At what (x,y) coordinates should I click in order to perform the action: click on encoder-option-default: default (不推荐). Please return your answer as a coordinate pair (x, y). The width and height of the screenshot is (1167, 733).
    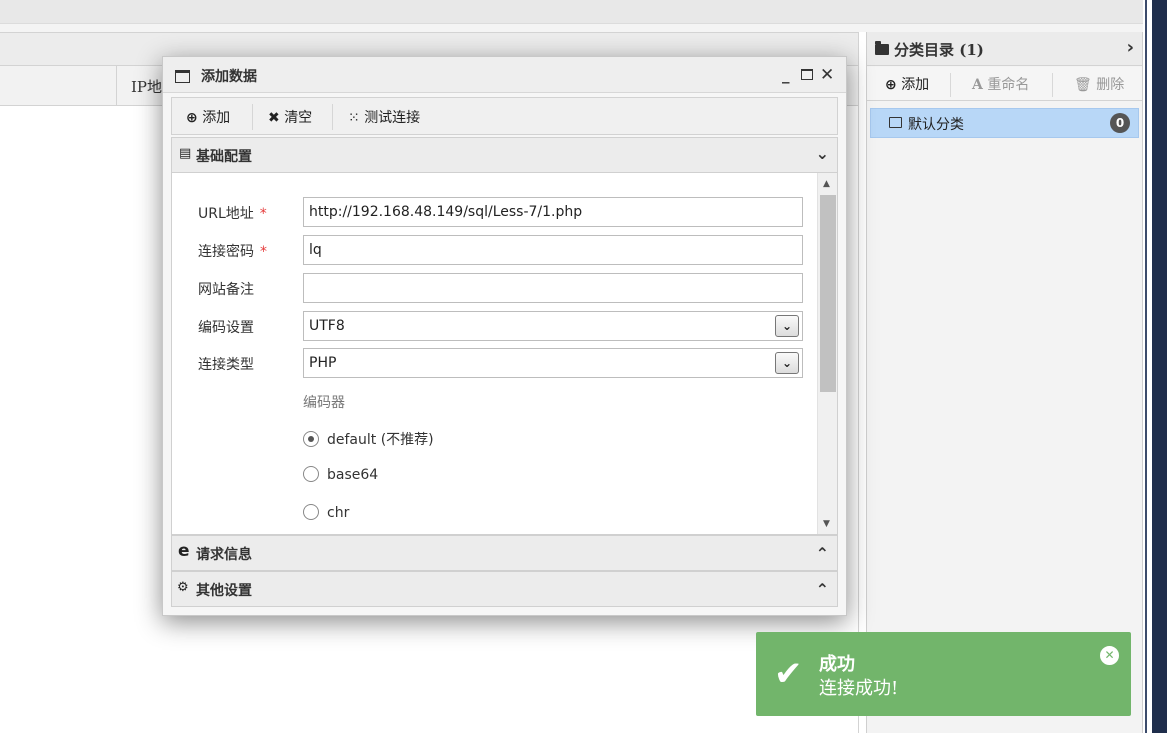
    Looking at the image, I should click on (368, 439).